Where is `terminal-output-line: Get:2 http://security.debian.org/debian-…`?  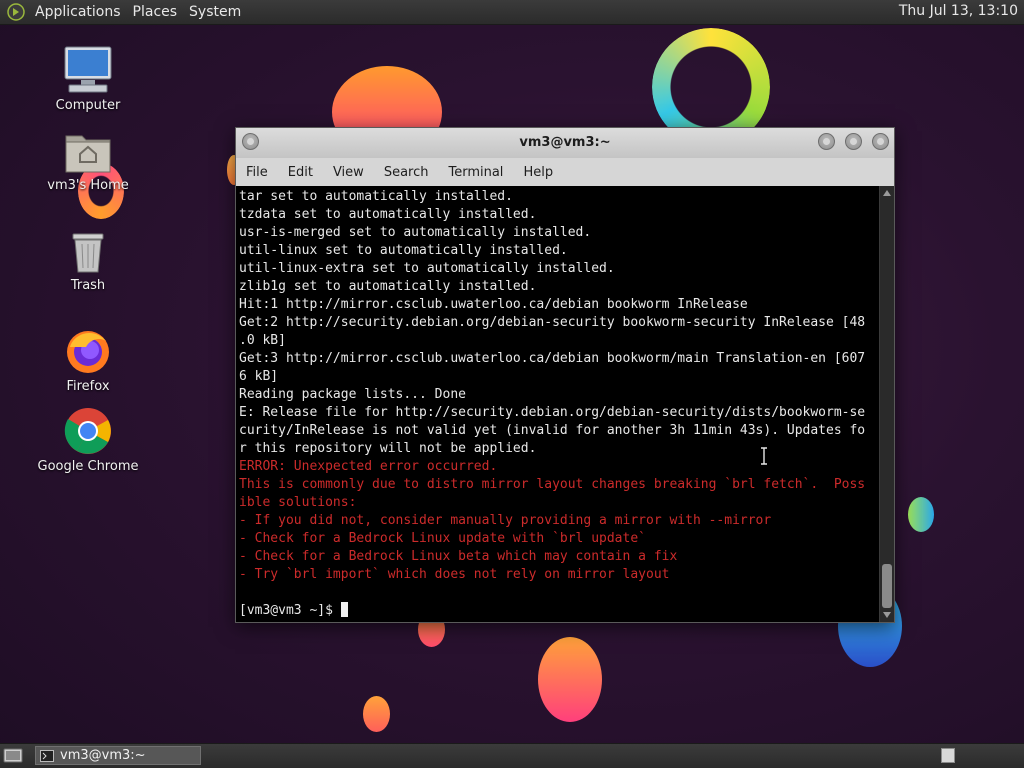 terminal-output-line: Get:2 http://security.debian.org/debian-… is located at coordinates (552, 322).